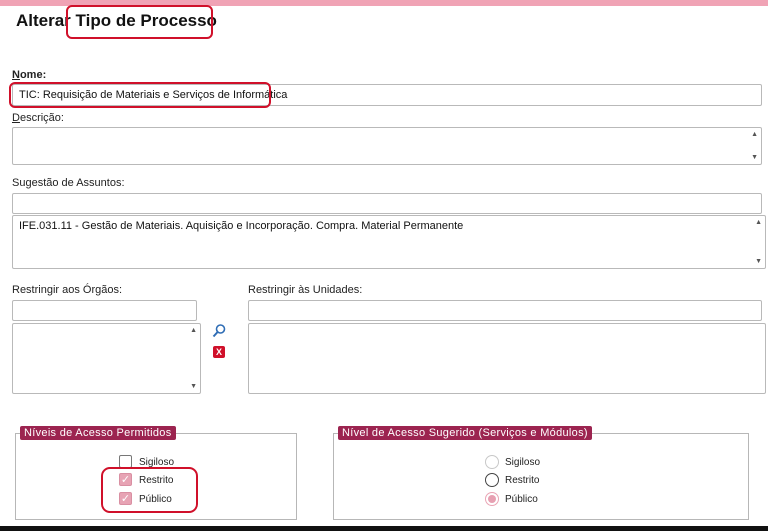 The height and width of the screenshot is (531, 768). What do you see at coordinates (38, 118) in the screenshot?
I see `descricao-label: Descrição:` at bounding box center [38, 118].